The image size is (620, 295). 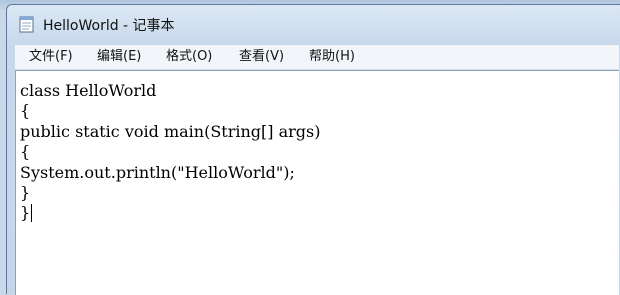 I want to click on window-title: HelloWorld - 记事本, so click(x=109, y=26).